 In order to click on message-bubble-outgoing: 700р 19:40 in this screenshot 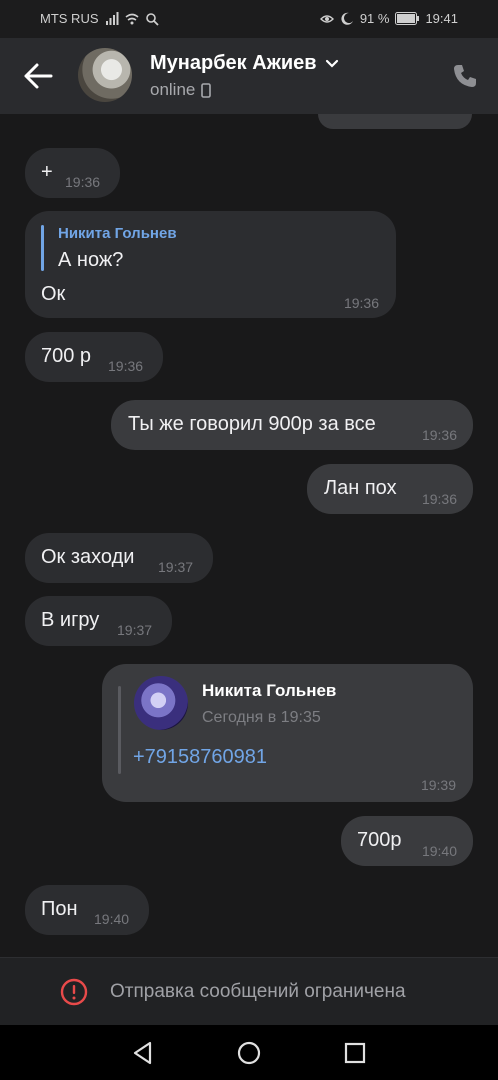, I will do `click(407, 841)`.